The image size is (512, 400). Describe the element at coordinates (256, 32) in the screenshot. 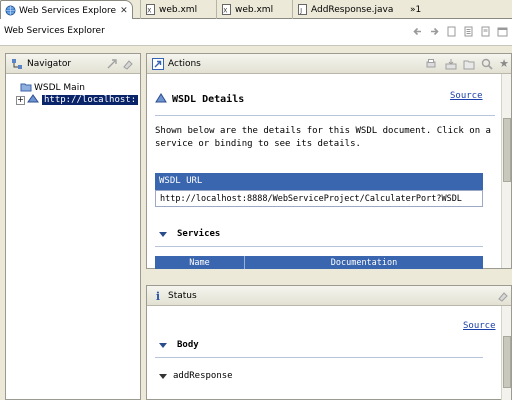

I see `editor-title-bar: Web Services Explorer` at that location.